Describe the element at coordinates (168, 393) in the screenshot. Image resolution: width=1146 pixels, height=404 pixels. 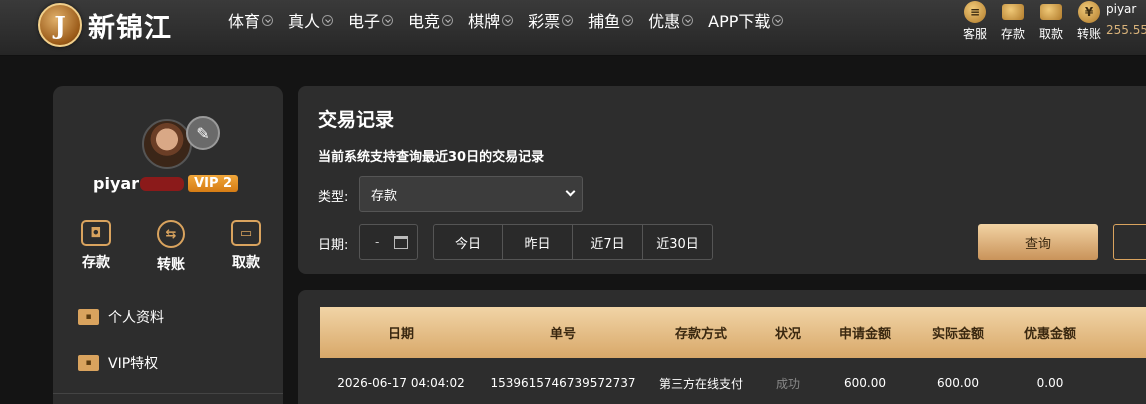
I see `sidebar-divider` at that location.